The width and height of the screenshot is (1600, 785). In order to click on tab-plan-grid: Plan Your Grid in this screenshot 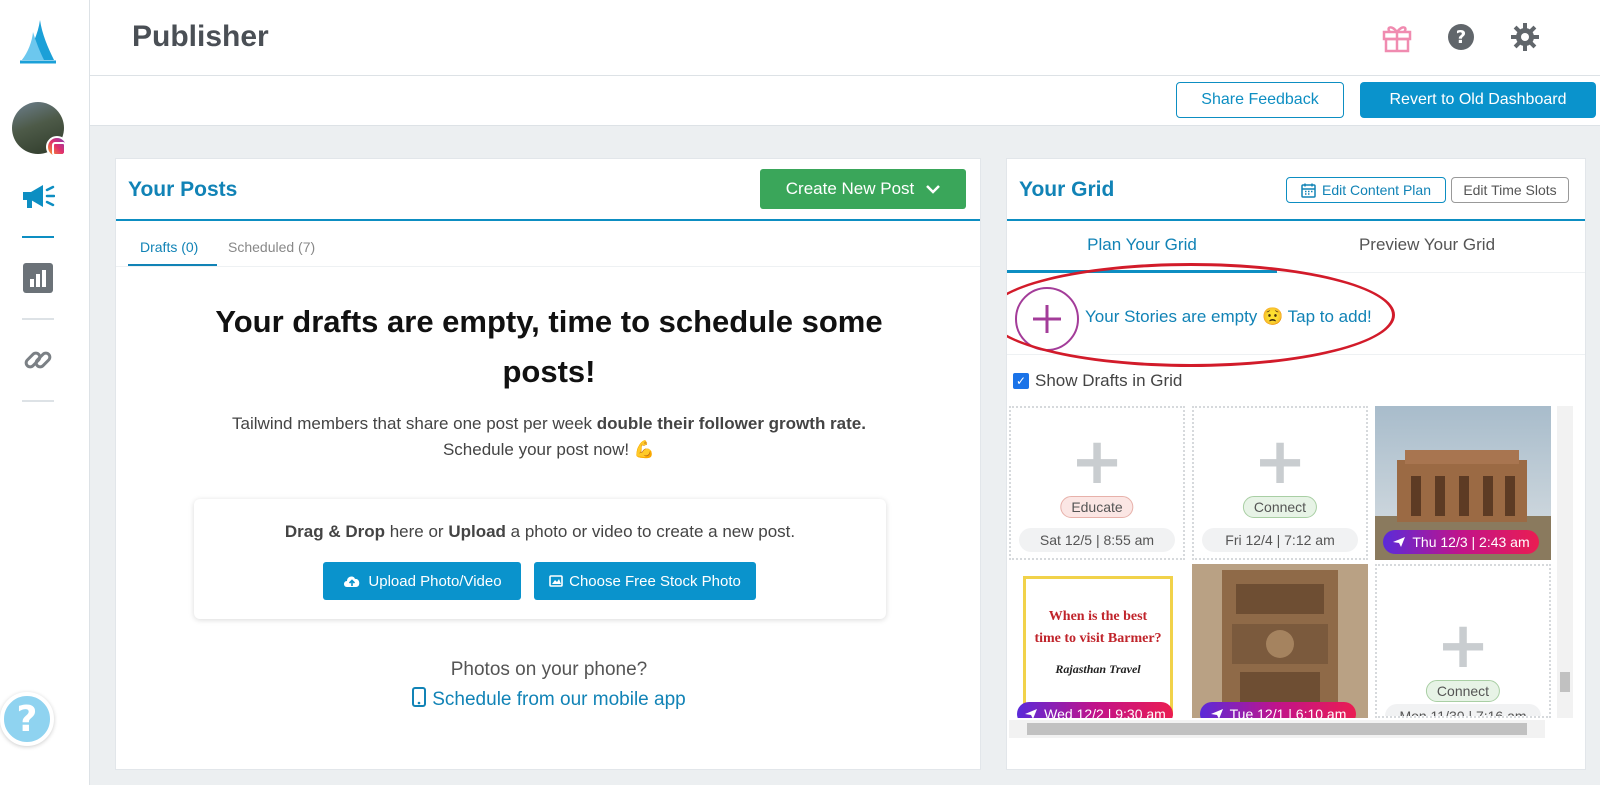, I will do `click(1142, 245)`.